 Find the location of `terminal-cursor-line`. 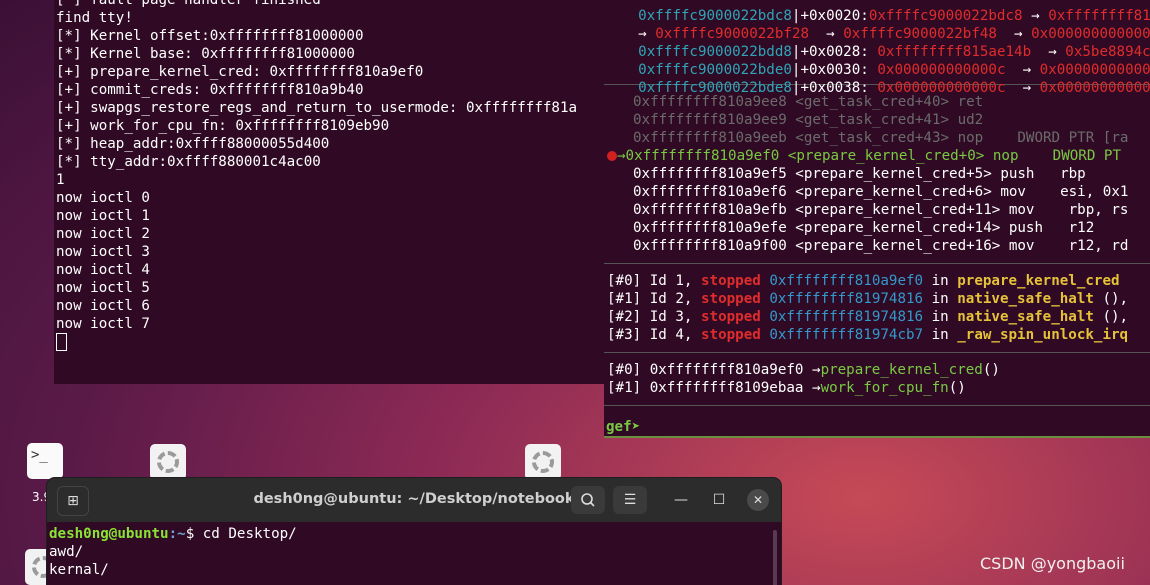

terminal-cursor-line is located at coordinates (333, 342).